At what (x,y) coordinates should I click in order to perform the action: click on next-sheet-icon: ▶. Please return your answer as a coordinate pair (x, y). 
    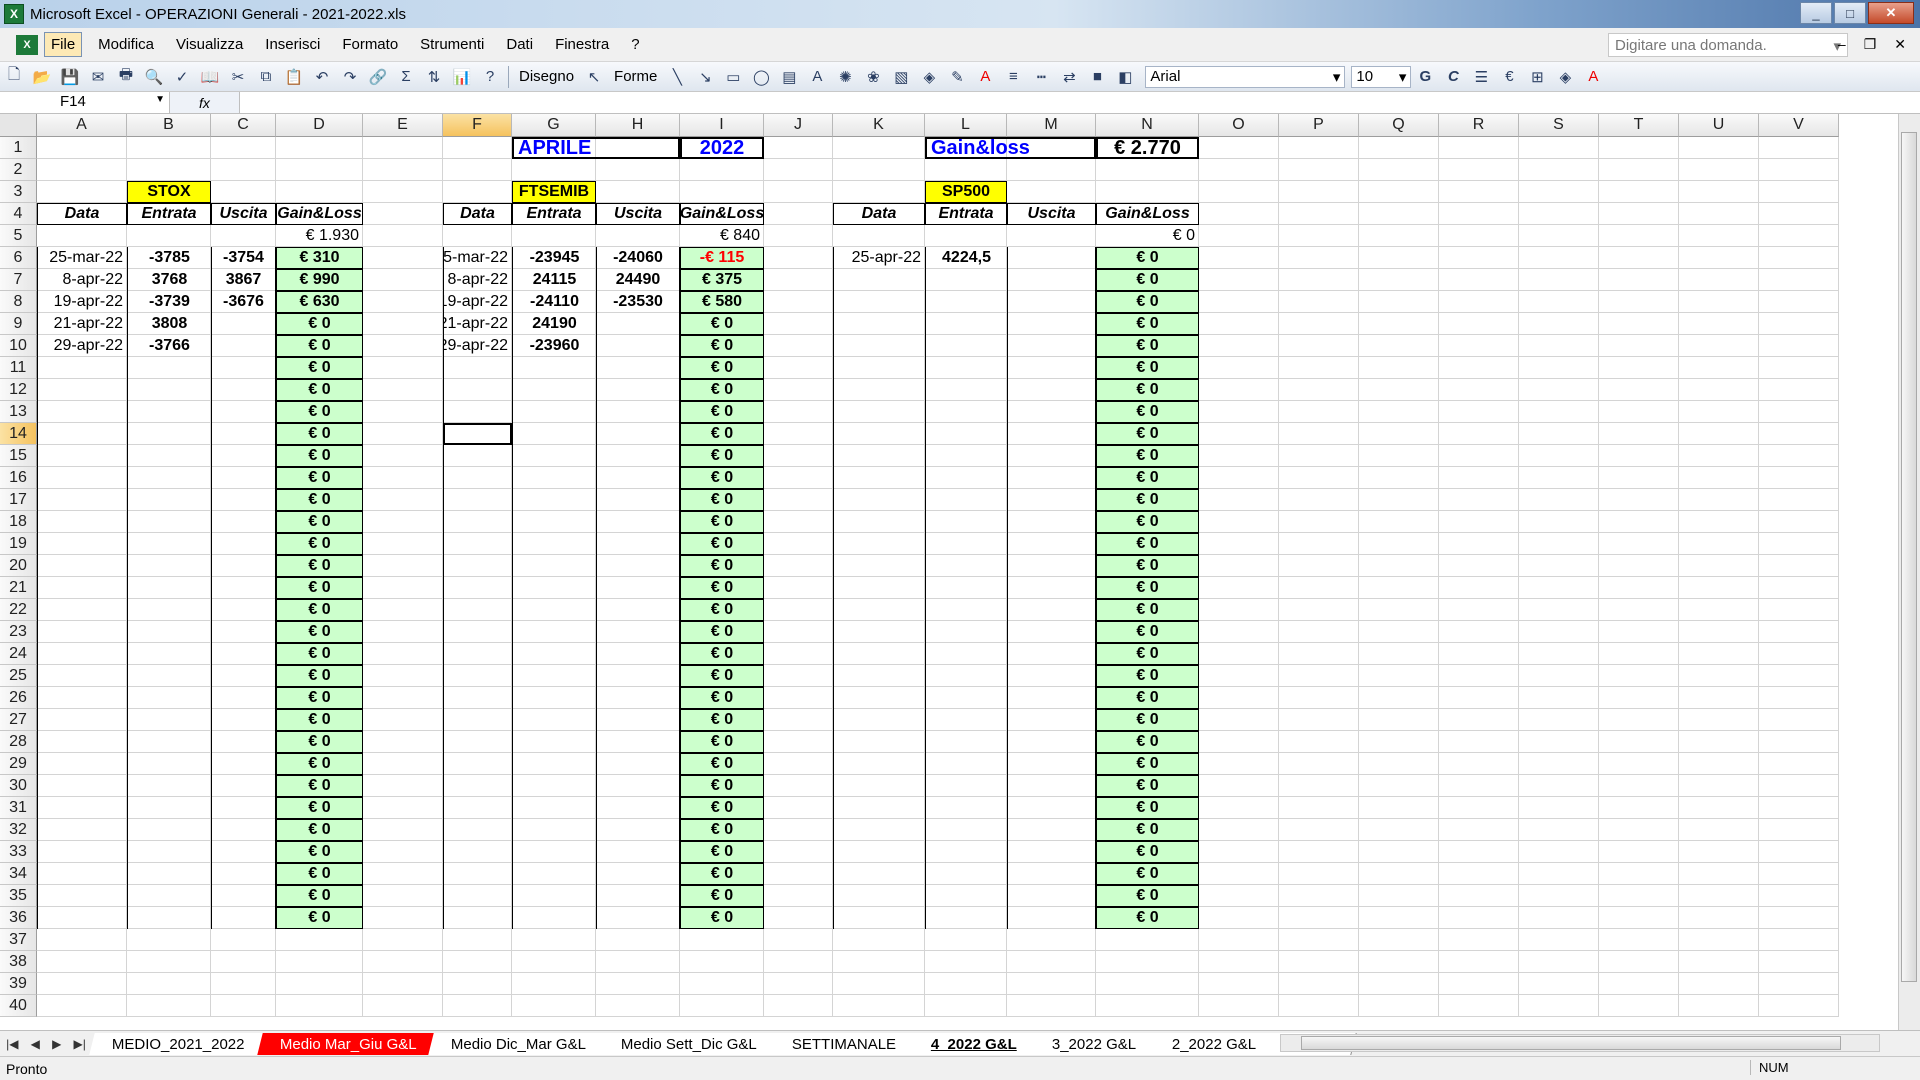
    Looking at the image, I should click on (56, 1044).